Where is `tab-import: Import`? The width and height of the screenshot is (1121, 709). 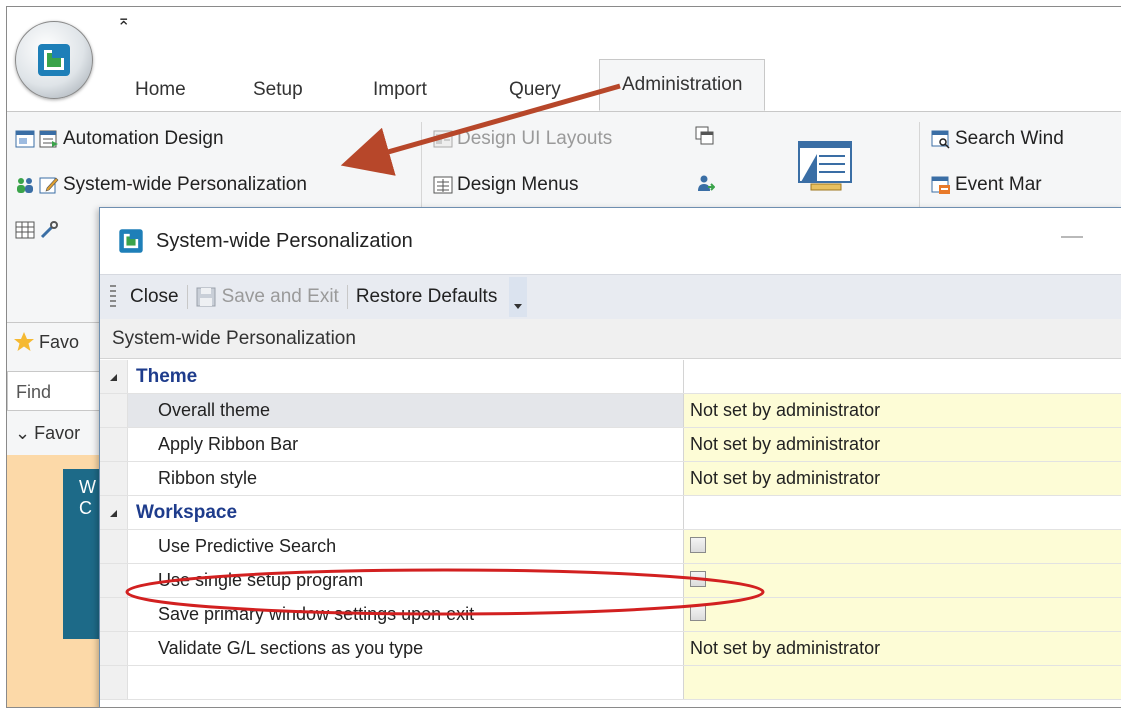 tab-import: Import is located at coordinates (400, 90).